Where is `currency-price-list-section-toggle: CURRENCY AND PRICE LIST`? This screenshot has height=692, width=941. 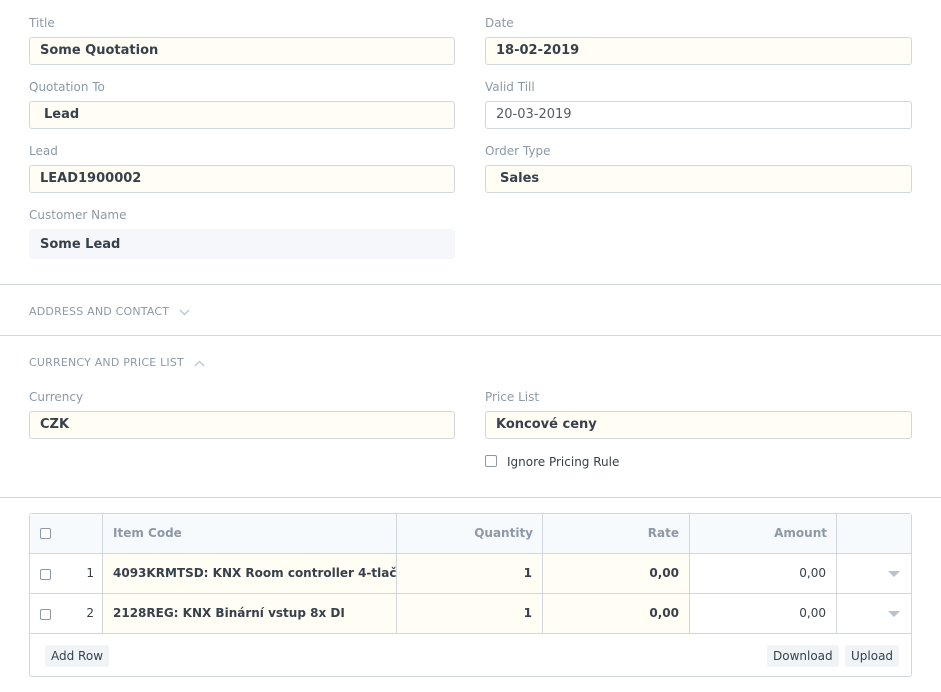 currency-price-list-section-toggle: CURRENCY AND PRICE LIST is located at coordinates (117, 363).